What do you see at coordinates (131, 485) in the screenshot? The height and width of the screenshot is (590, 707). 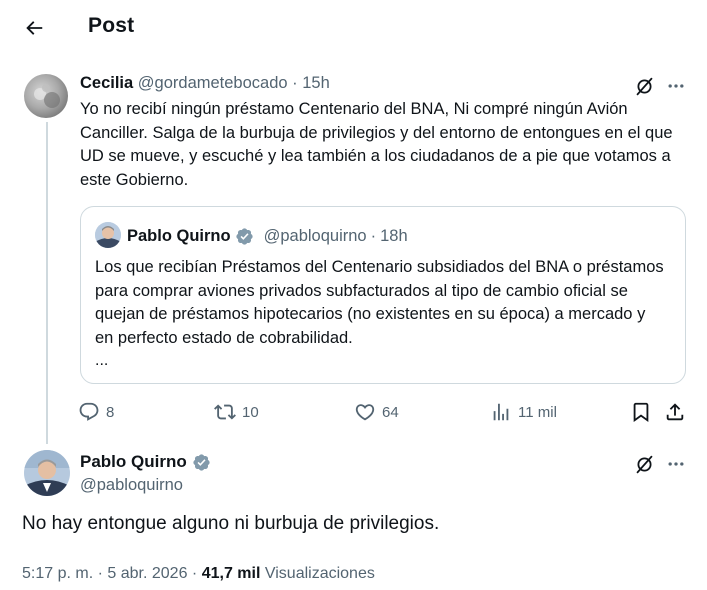 I see `main-author-handle: @pabloquirno` at bounding box center [131, 485].